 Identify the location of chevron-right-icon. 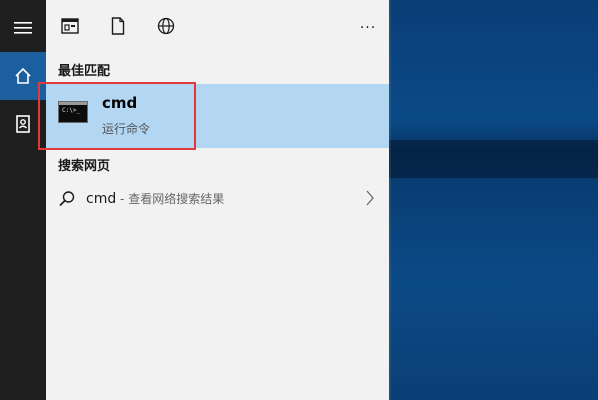
(370, 200).